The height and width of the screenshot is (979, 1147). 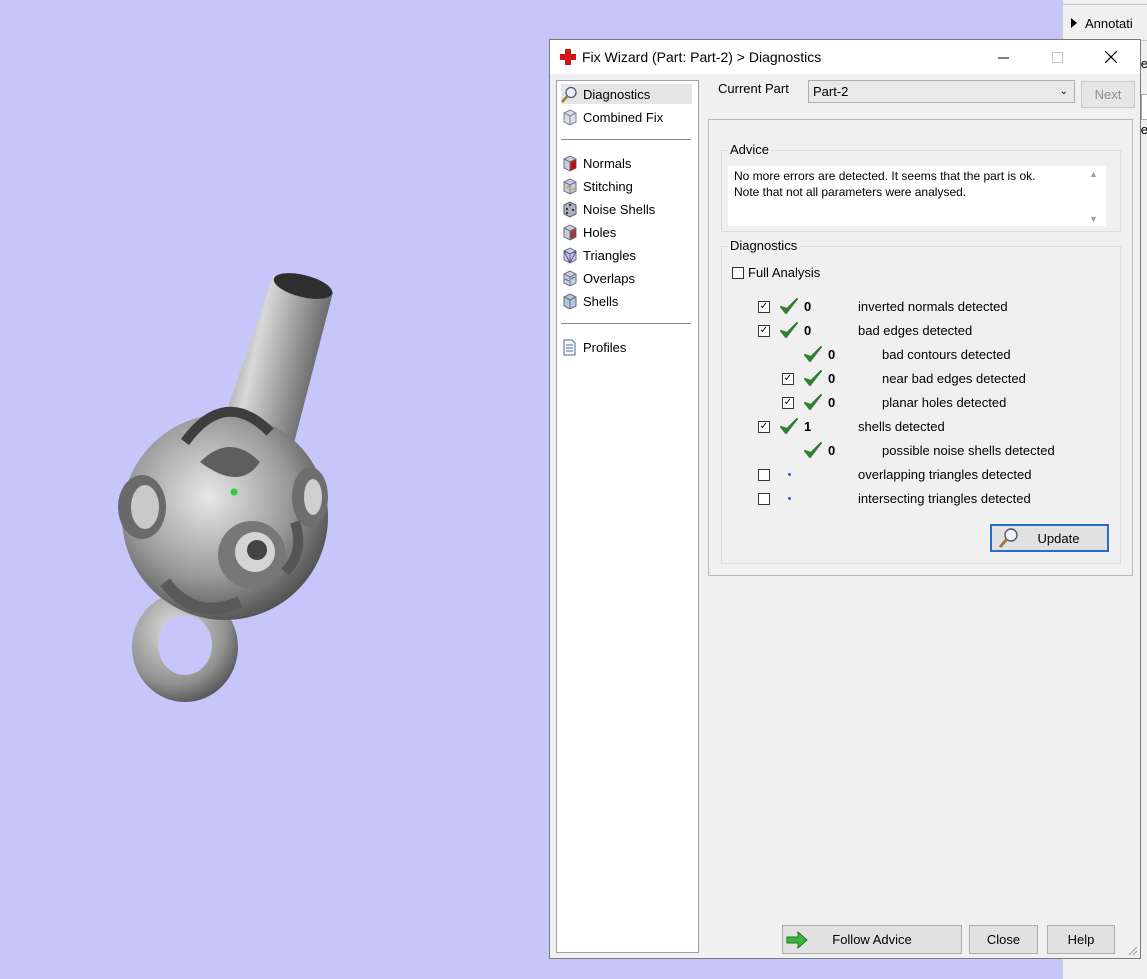 I want to click on scroll-down-icon: ▼, so click(x=1093, y=219).